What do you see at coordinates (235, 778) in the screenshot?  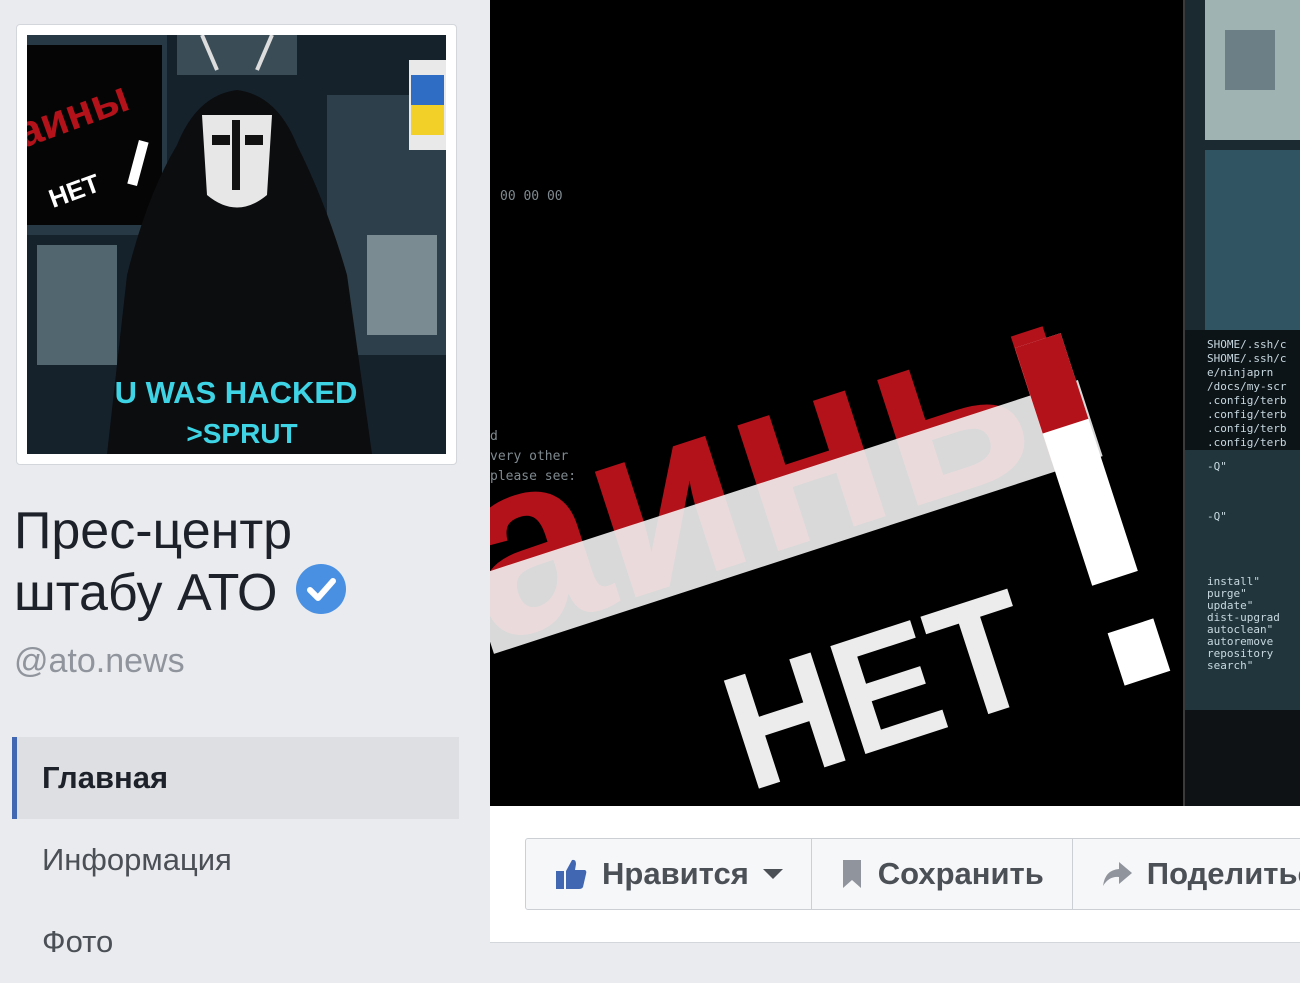 I see `nav-item-home: Главная` at bounding box center [235, 778].